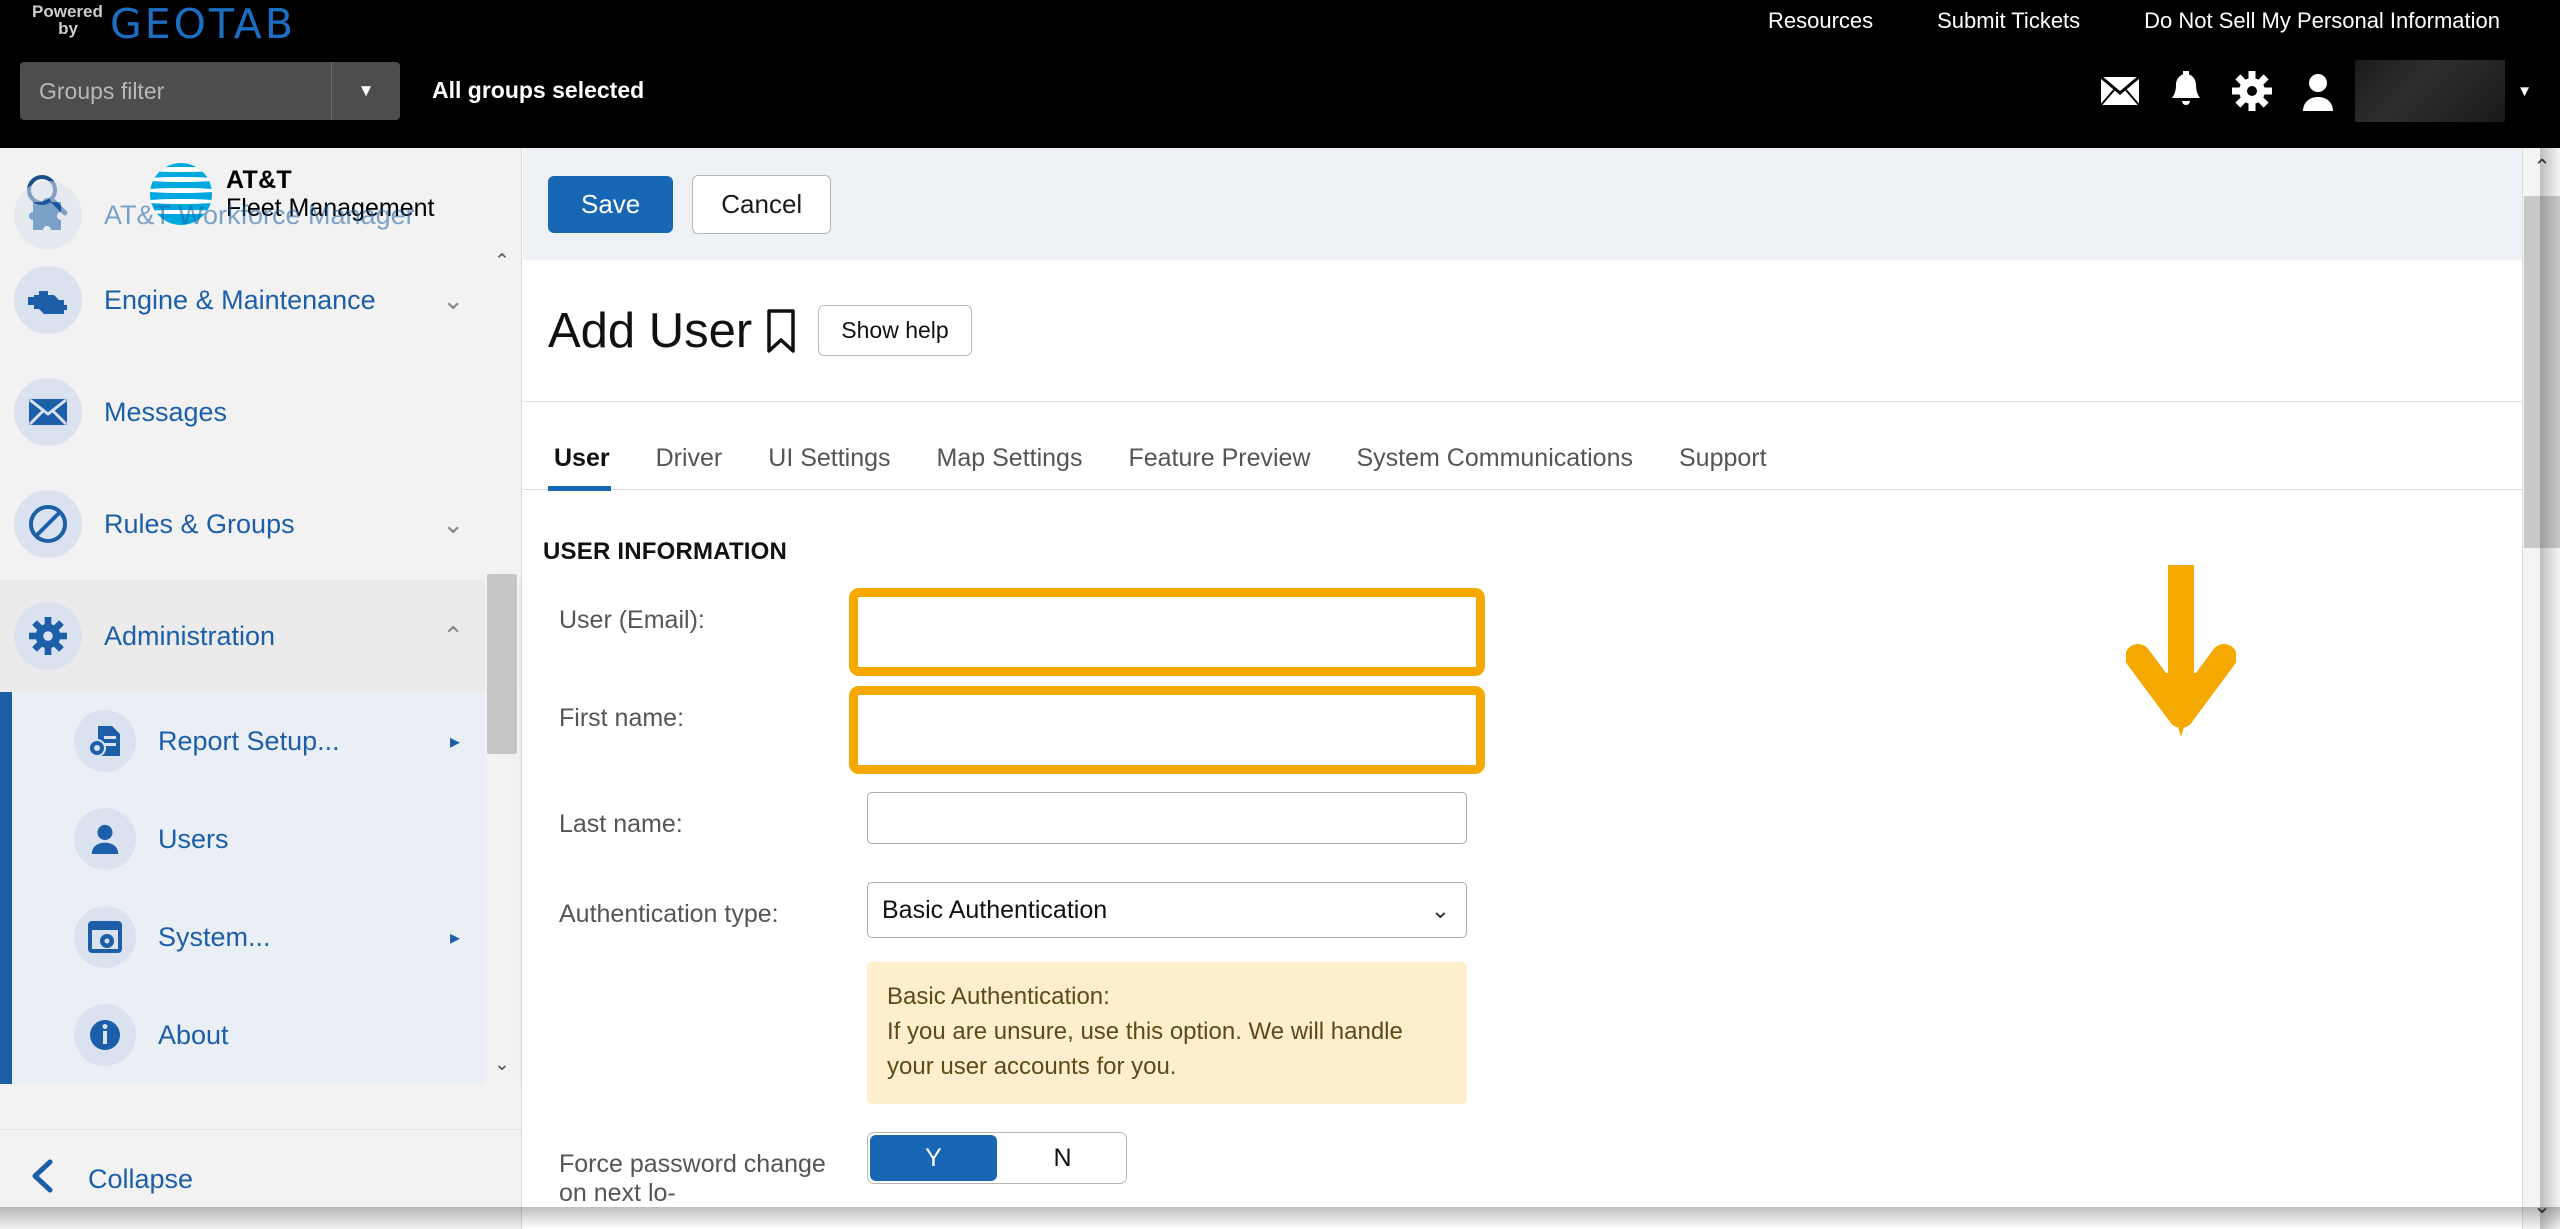  I want to click on toggle-yes: Y, so click(933, 1158).